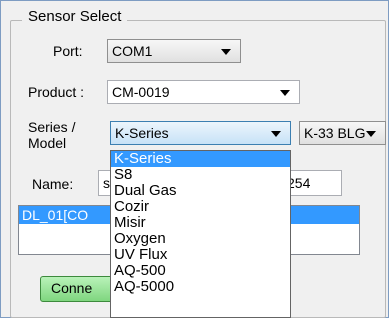 Image resolution: width=389 pixels, height=318 pixels. I want to click on series-label-line2: Model, so click(47, 143).